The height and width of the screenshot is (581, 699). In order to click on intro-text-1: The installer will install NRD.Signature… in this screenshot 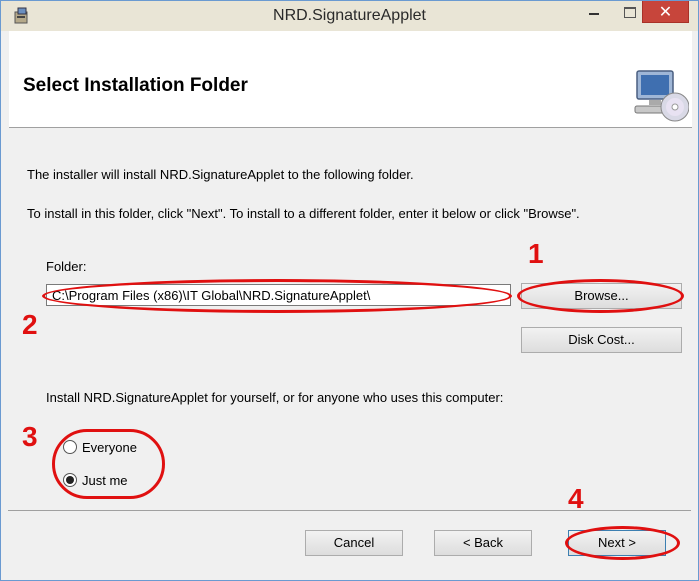, I will do `click(220, 174)`.